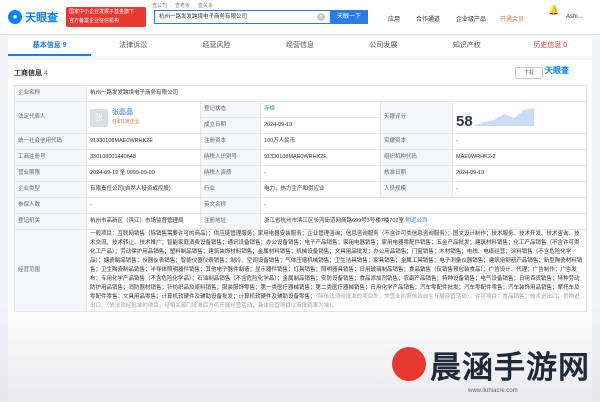 The width and height of the screenshot is (600, 402). What do you see at coordinates (504, 116) in the screenshot?
I see `score-chart-icon` at bounding box center [504, 116].